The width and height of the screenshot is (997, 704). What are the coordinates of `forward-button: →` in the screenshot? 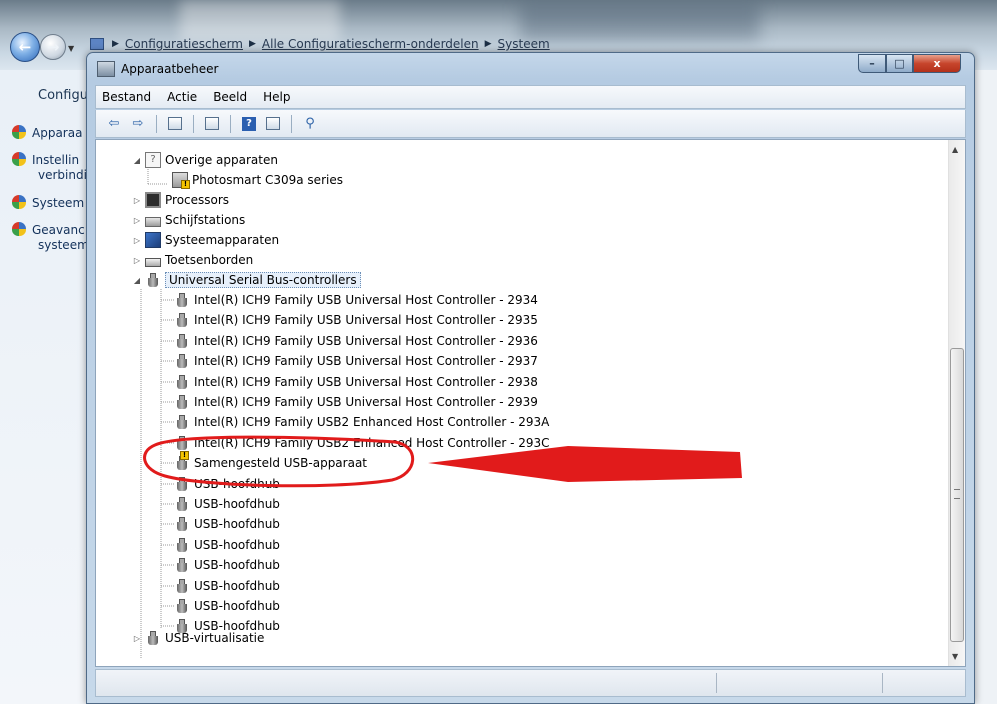 It's located at (53, 47).